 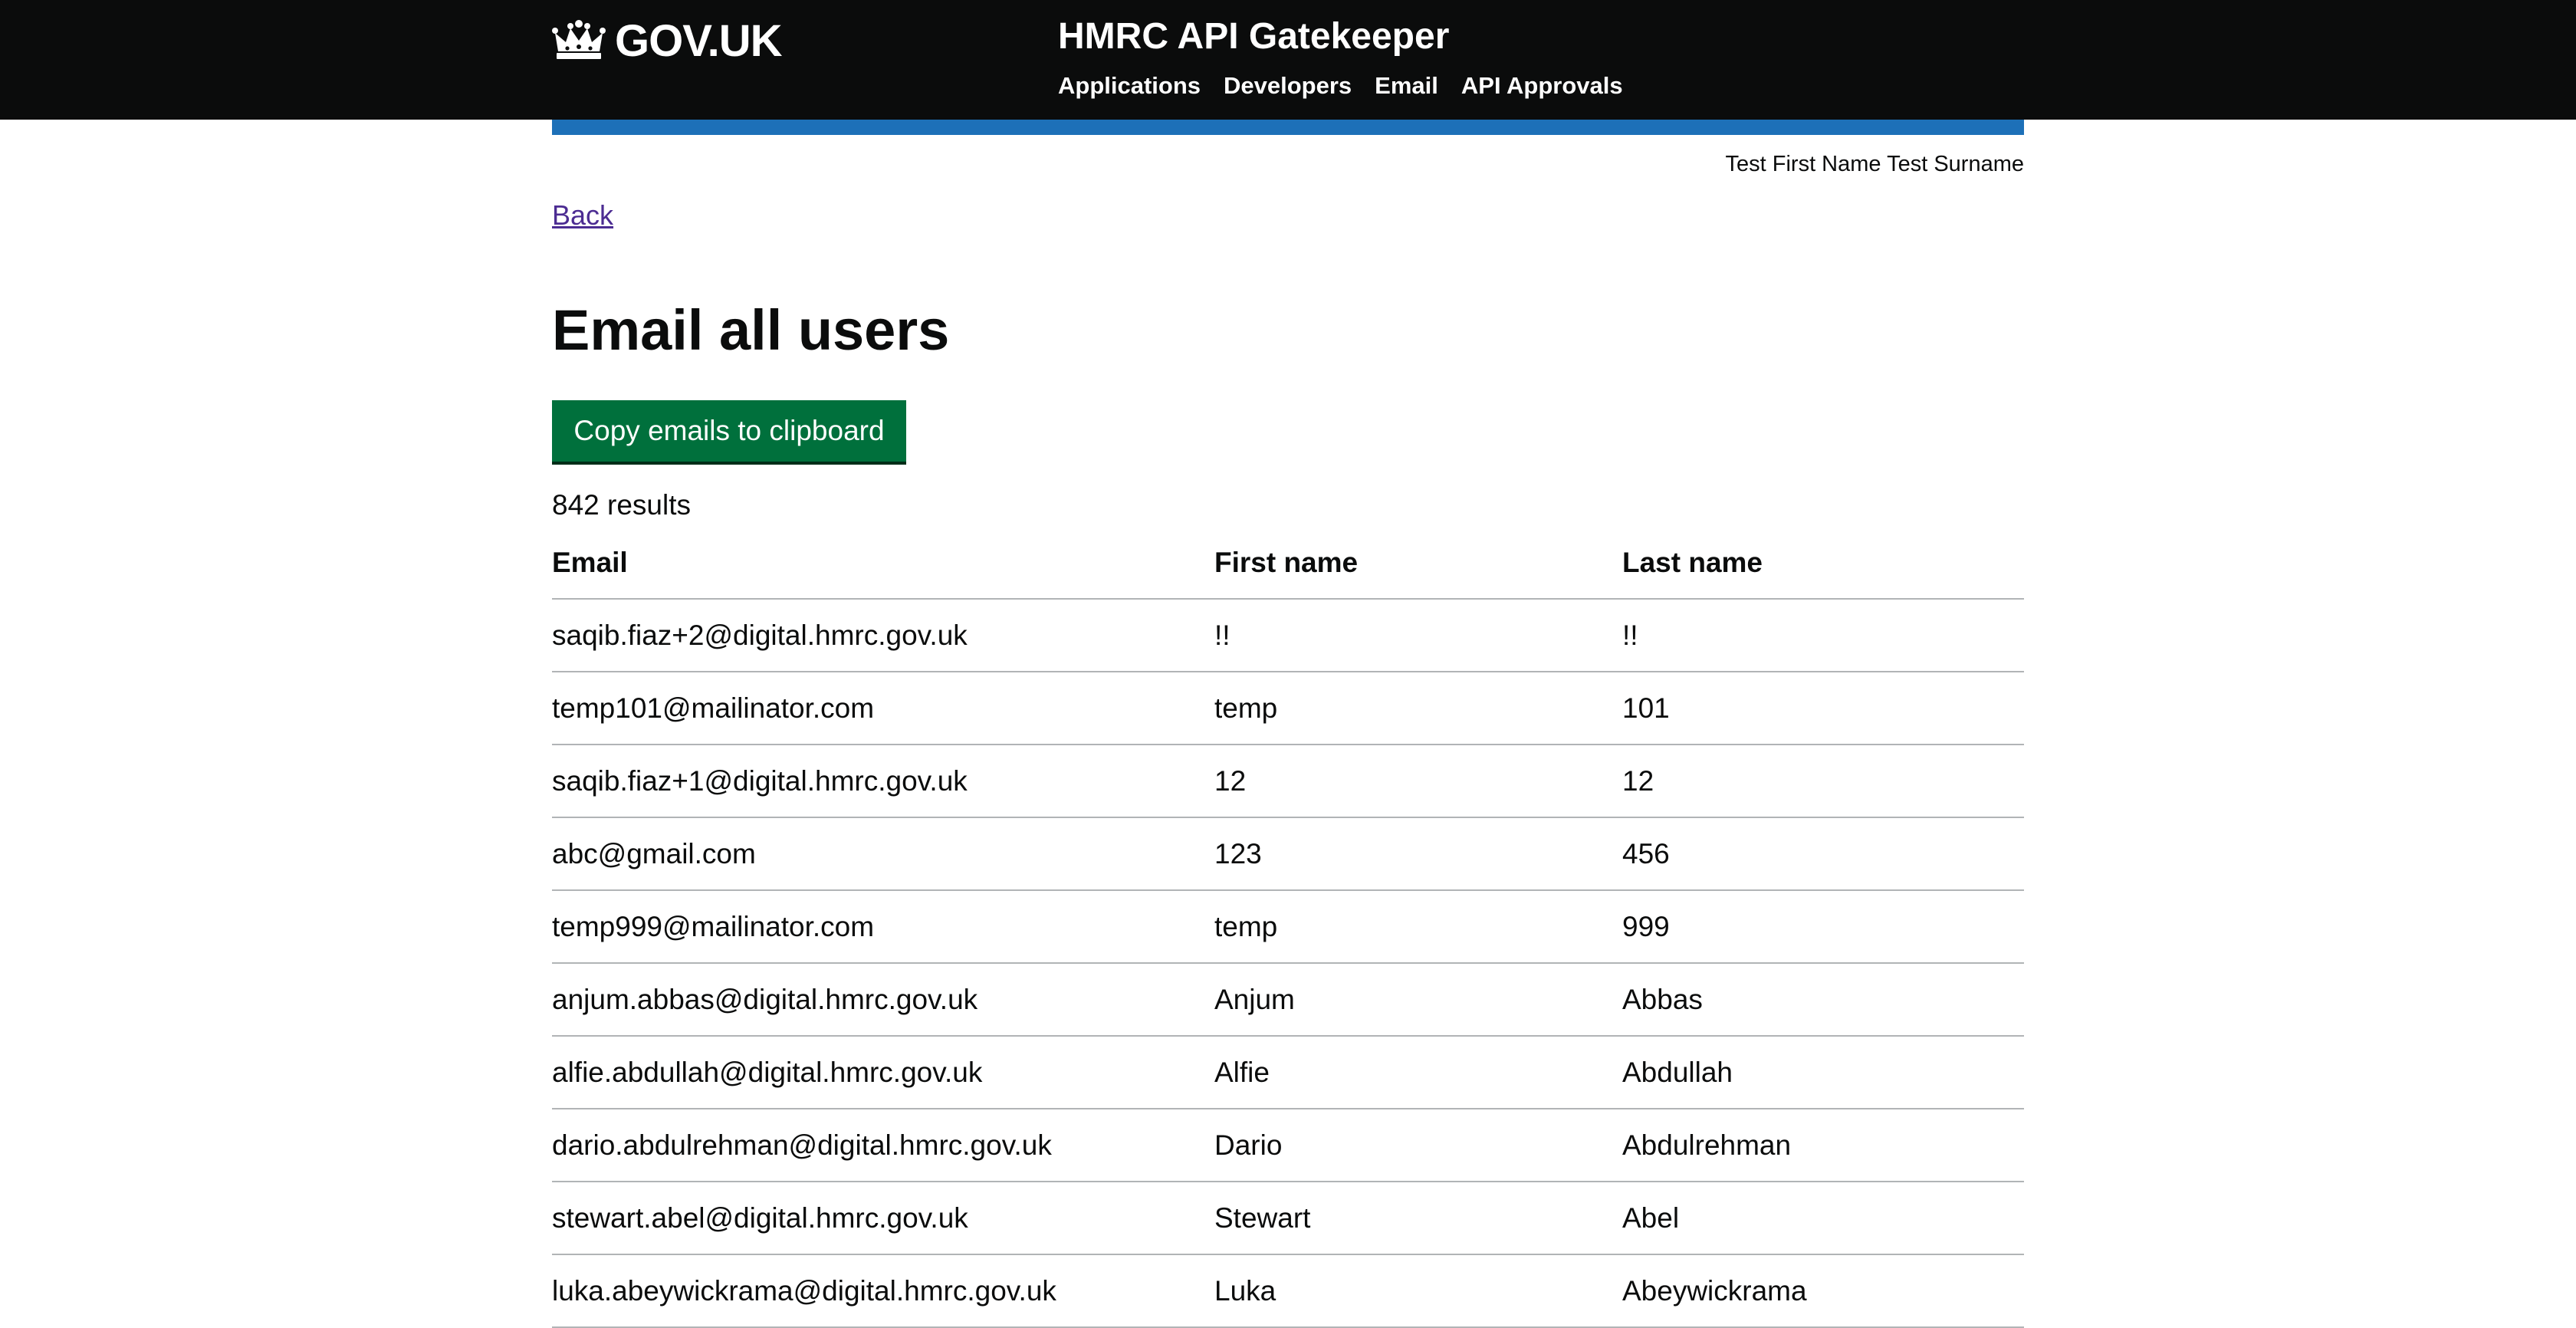 What do you see at coordinates (751, 330) in the screenshot?
I see `page-title: Email all users` at bounding box center [751, 330].